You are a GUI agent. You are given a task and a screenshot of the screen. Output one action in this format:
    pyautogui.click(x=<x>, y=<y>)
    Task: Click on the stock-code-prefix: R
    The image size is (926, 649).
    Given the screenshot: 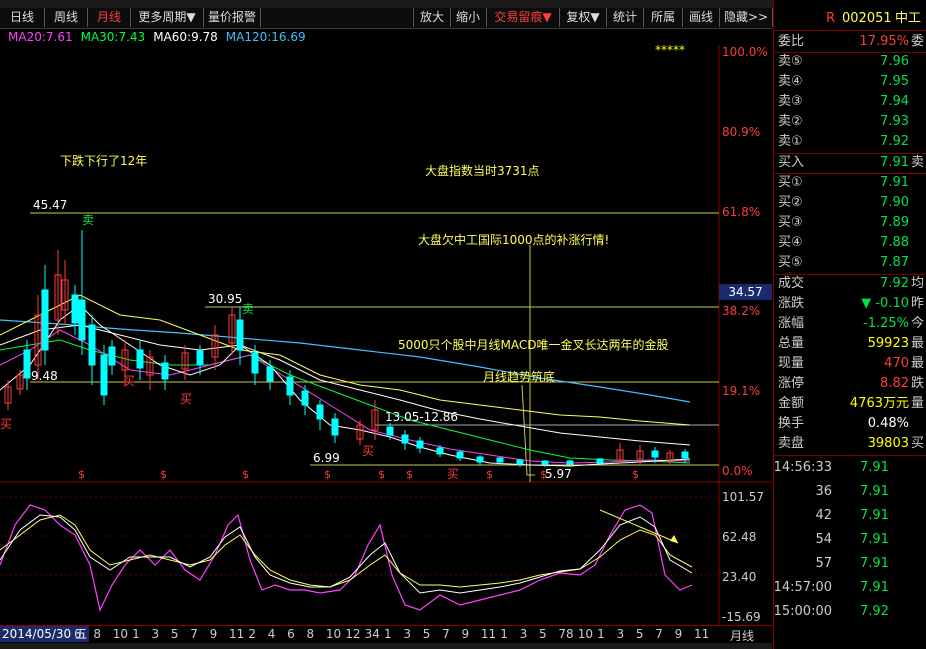 What is the action you would take?
    pyautogui.click(x=831, y=18)
    